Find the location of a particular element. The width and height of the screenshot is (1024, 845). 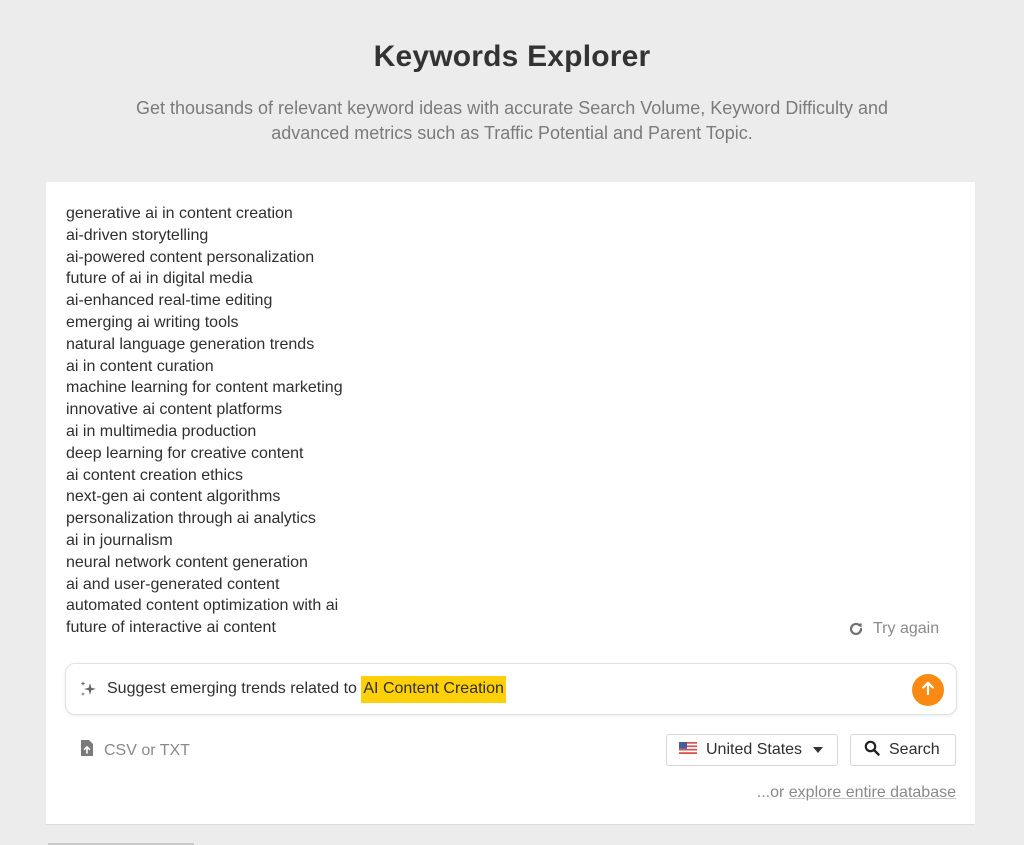

upload-label: CSV or TXT is located at coordinates (147, 750).